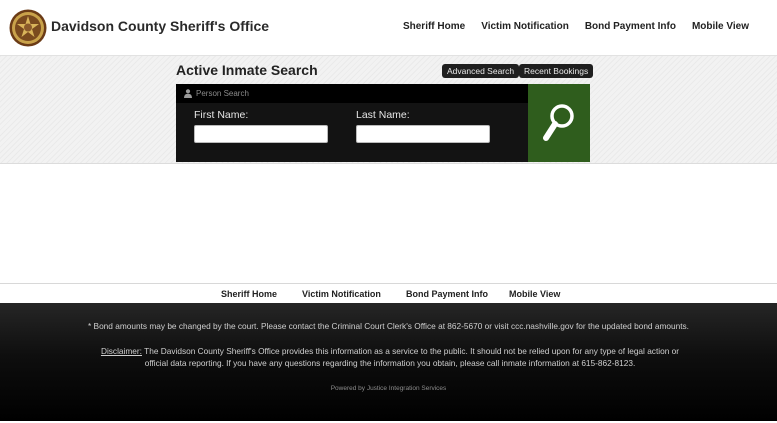  Describe the element at coordinates (261, 134) in the screenshot. I see `first-name-input` at that location.